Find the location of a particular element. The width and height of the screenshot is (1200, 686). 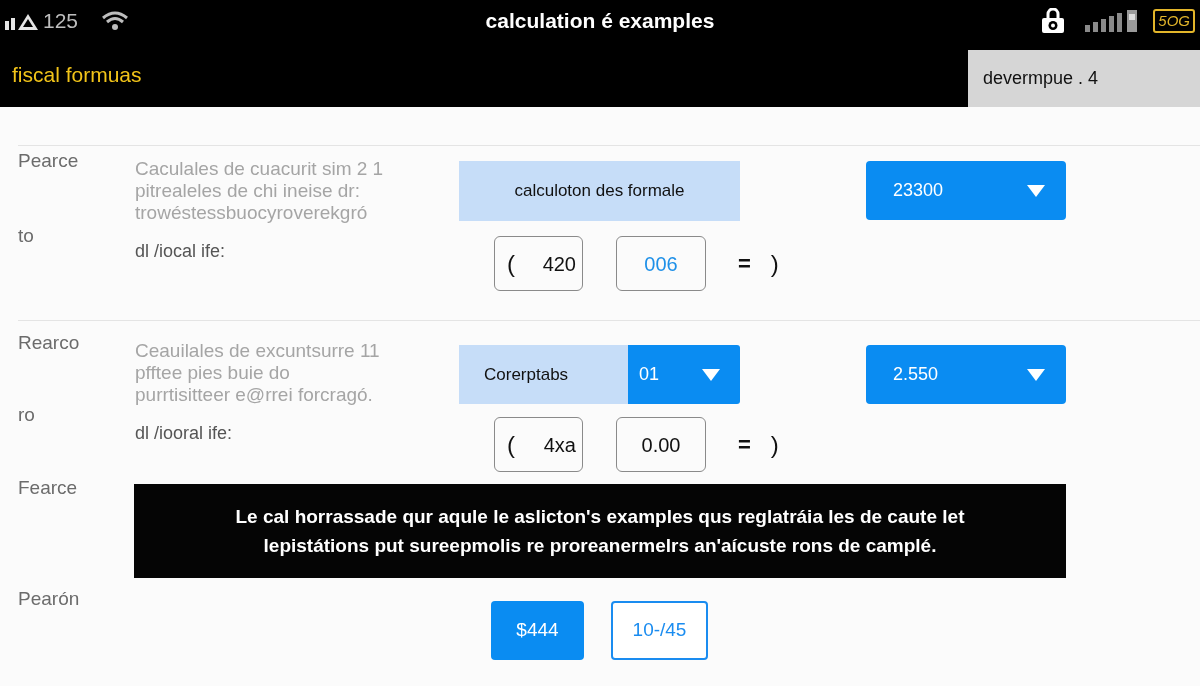

header-title: fiscal formuas is located at coordinates (76, 74).